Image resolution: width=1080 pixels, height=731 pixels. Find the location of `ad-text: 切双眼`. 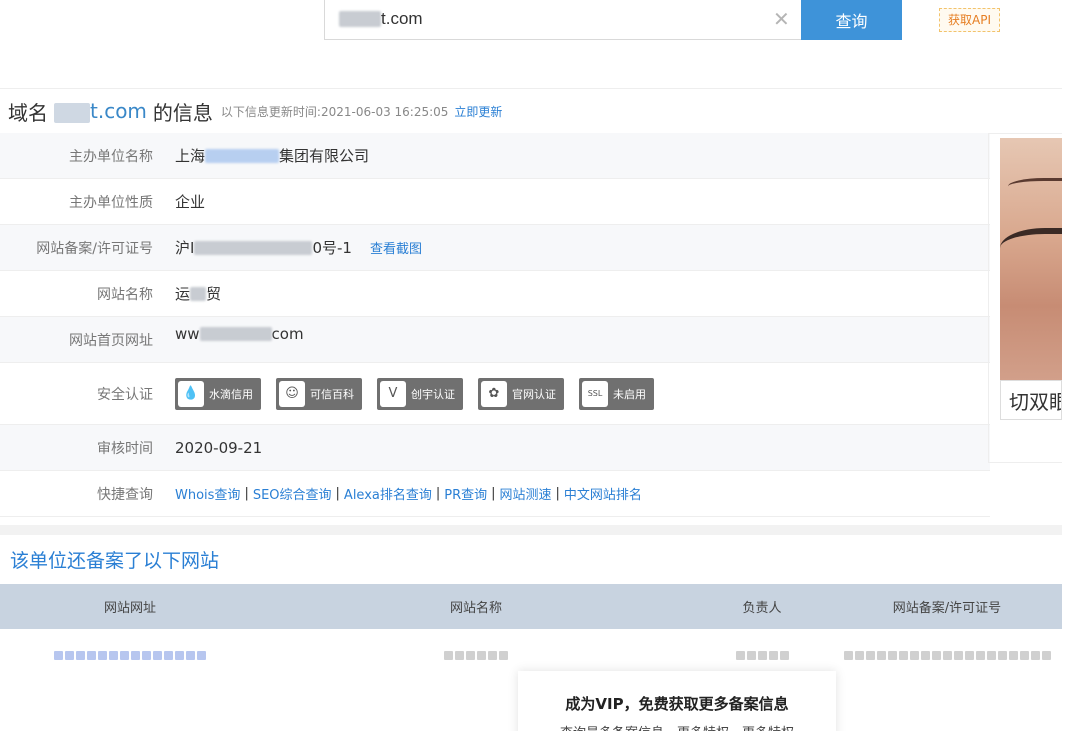

ad-text: 切双眼 is located at coordinates (1031, 400).